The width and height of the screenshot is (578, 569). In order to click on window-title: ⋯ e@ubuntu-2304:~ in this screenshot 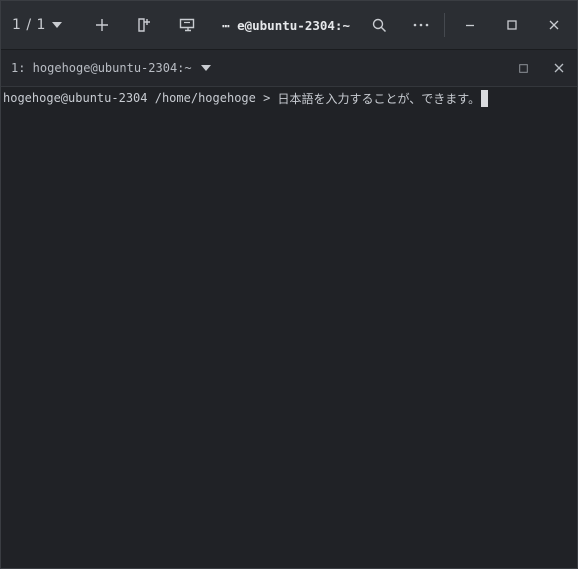, I will do `click(286, 25)`.